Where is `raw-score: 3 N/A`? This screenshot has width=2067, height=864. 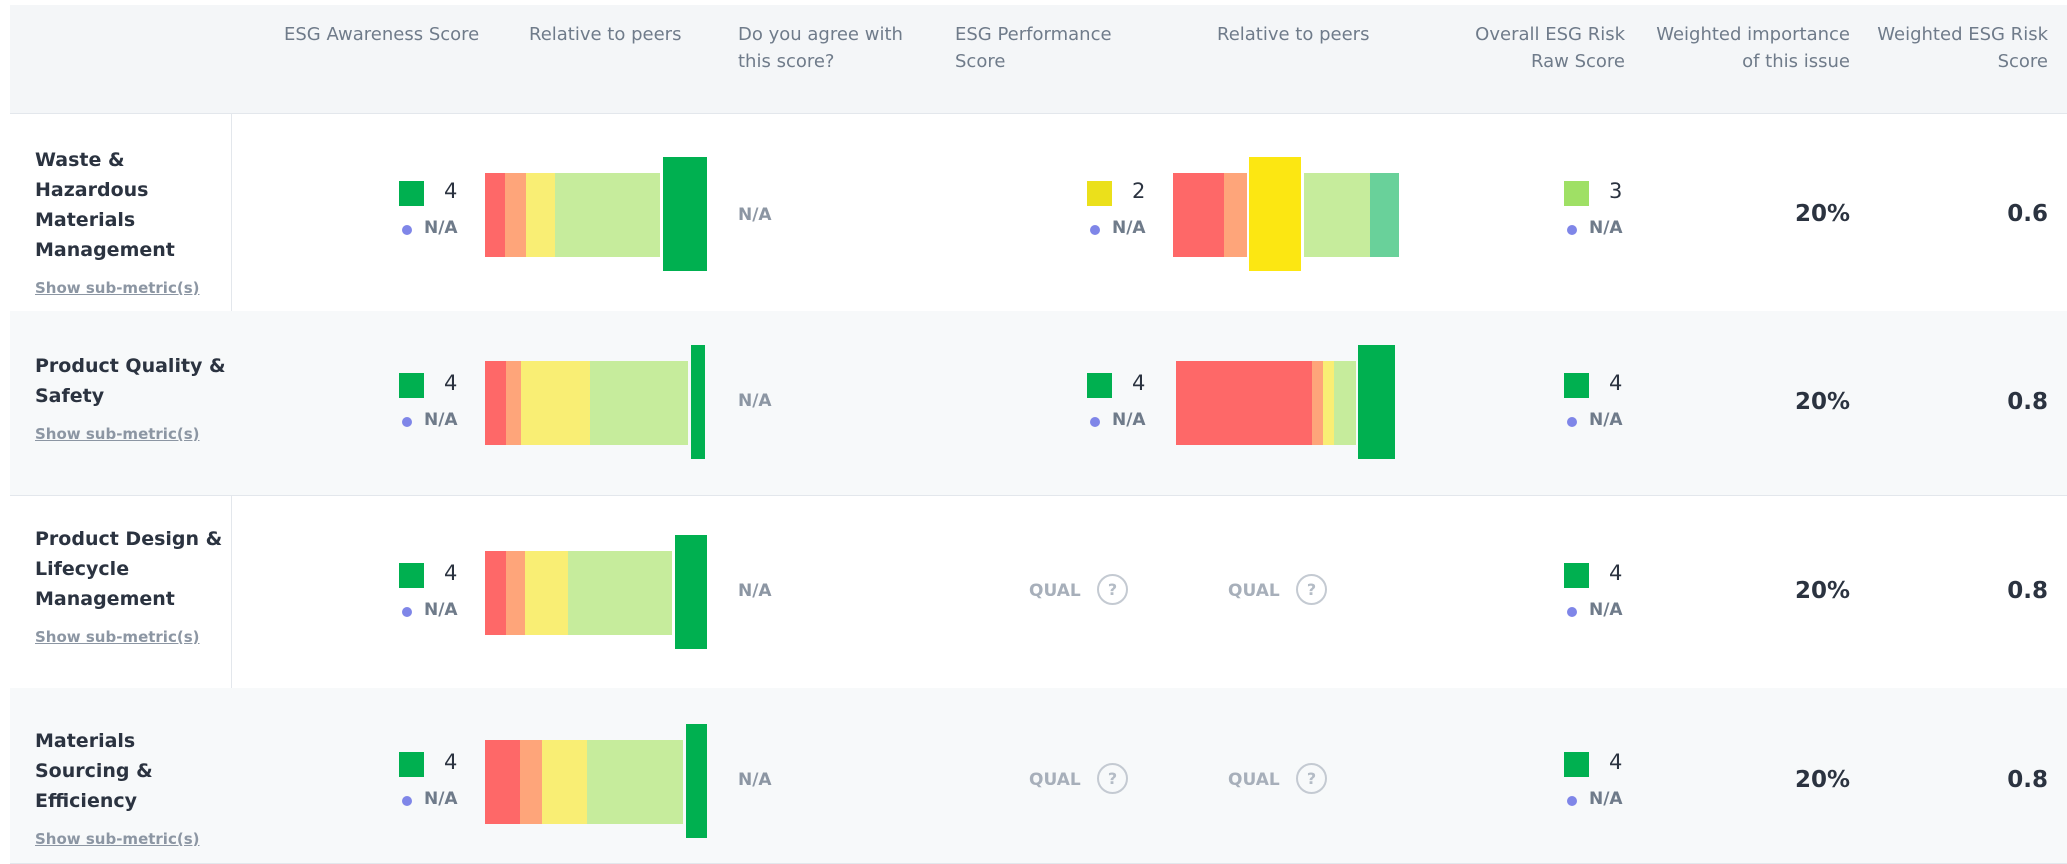
raw-score: 3 N/A is located at coordinates (1594, 210).